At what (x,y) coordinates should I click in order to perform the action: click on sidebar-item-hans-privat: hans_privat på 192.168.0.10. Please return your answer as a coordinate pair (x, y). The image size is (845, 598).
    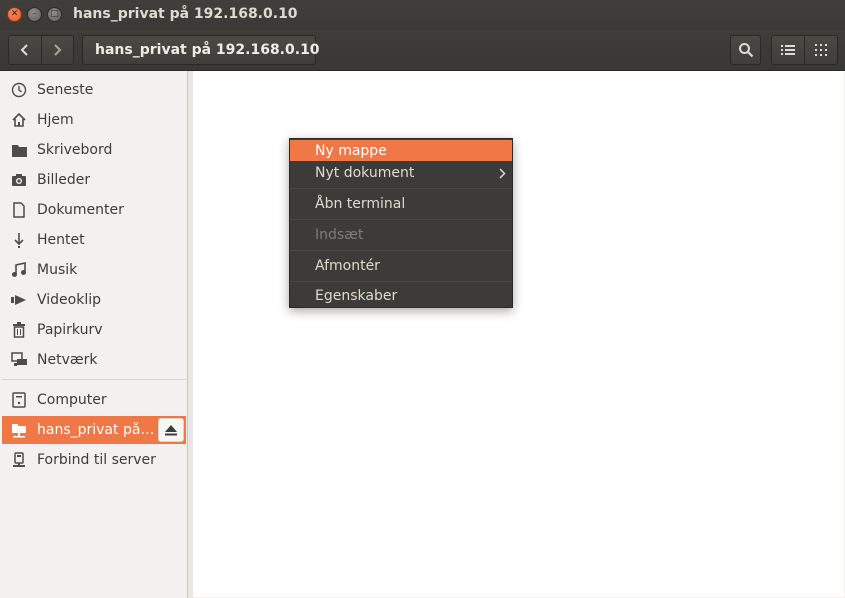
    Looking at the image, I should click on (94, 430).